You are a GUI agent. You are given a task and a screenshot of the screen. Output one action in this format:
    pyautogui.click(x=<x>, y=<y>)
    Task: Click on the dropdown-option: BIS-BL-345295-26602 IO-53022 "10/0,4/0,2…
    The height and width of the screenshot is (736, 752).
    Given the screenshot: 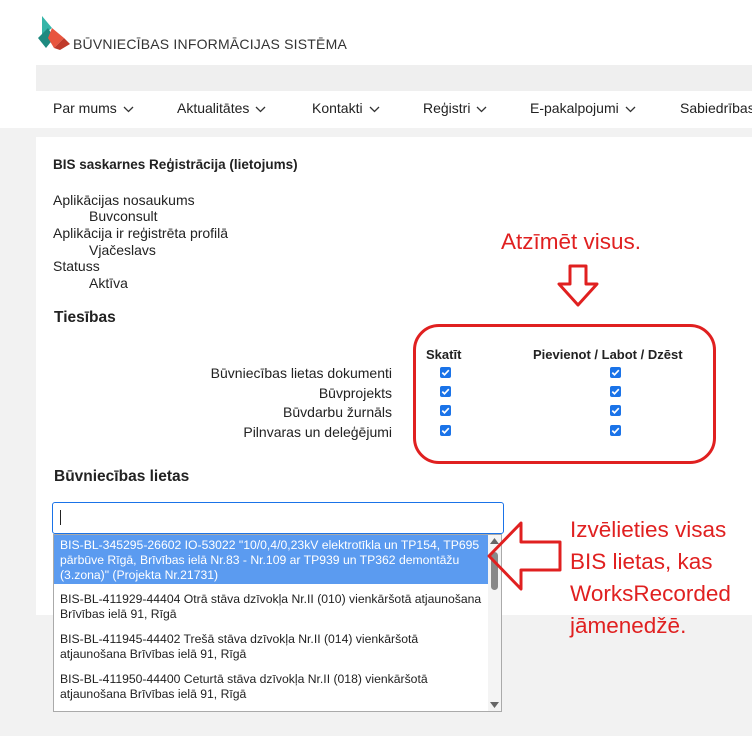 What is the action you would take?
    pyautogui.click(x=271, y=559)
    